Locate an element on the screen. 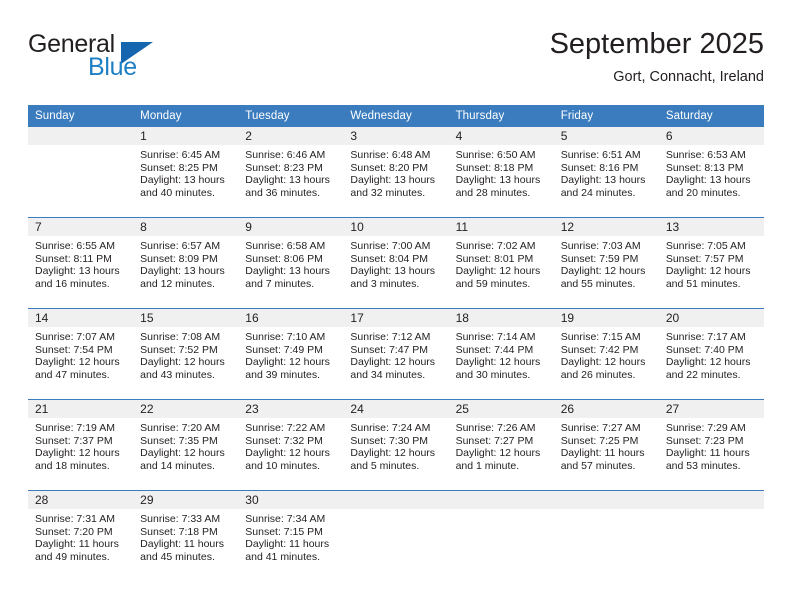 This screenshot has width=792, height=612. sunset-text: Sunset: 8:18 PM is located at coordinates (494, 167).